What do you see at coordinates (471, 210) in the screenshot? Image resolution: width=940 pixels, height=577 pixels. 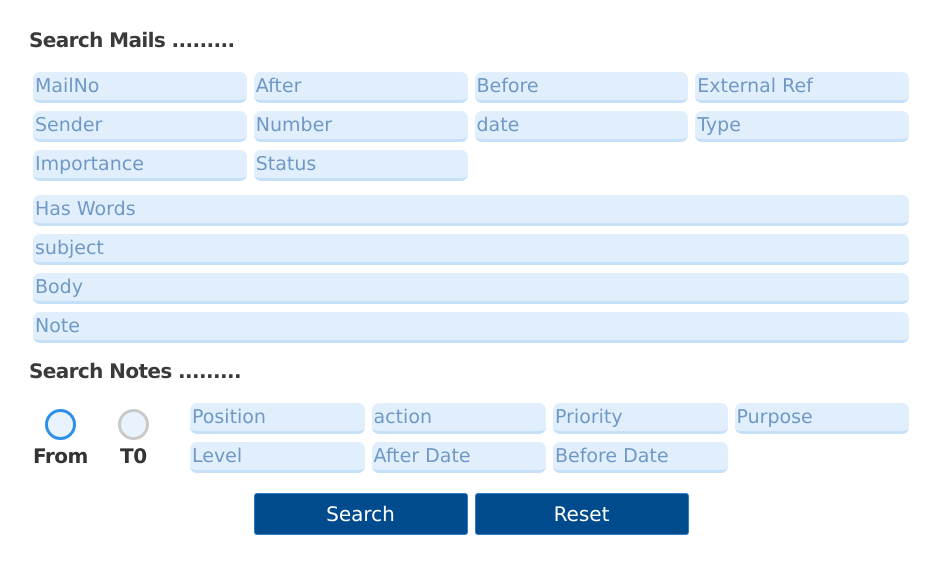 I see `input-field: Has Words` at bounding box center [471, 210].